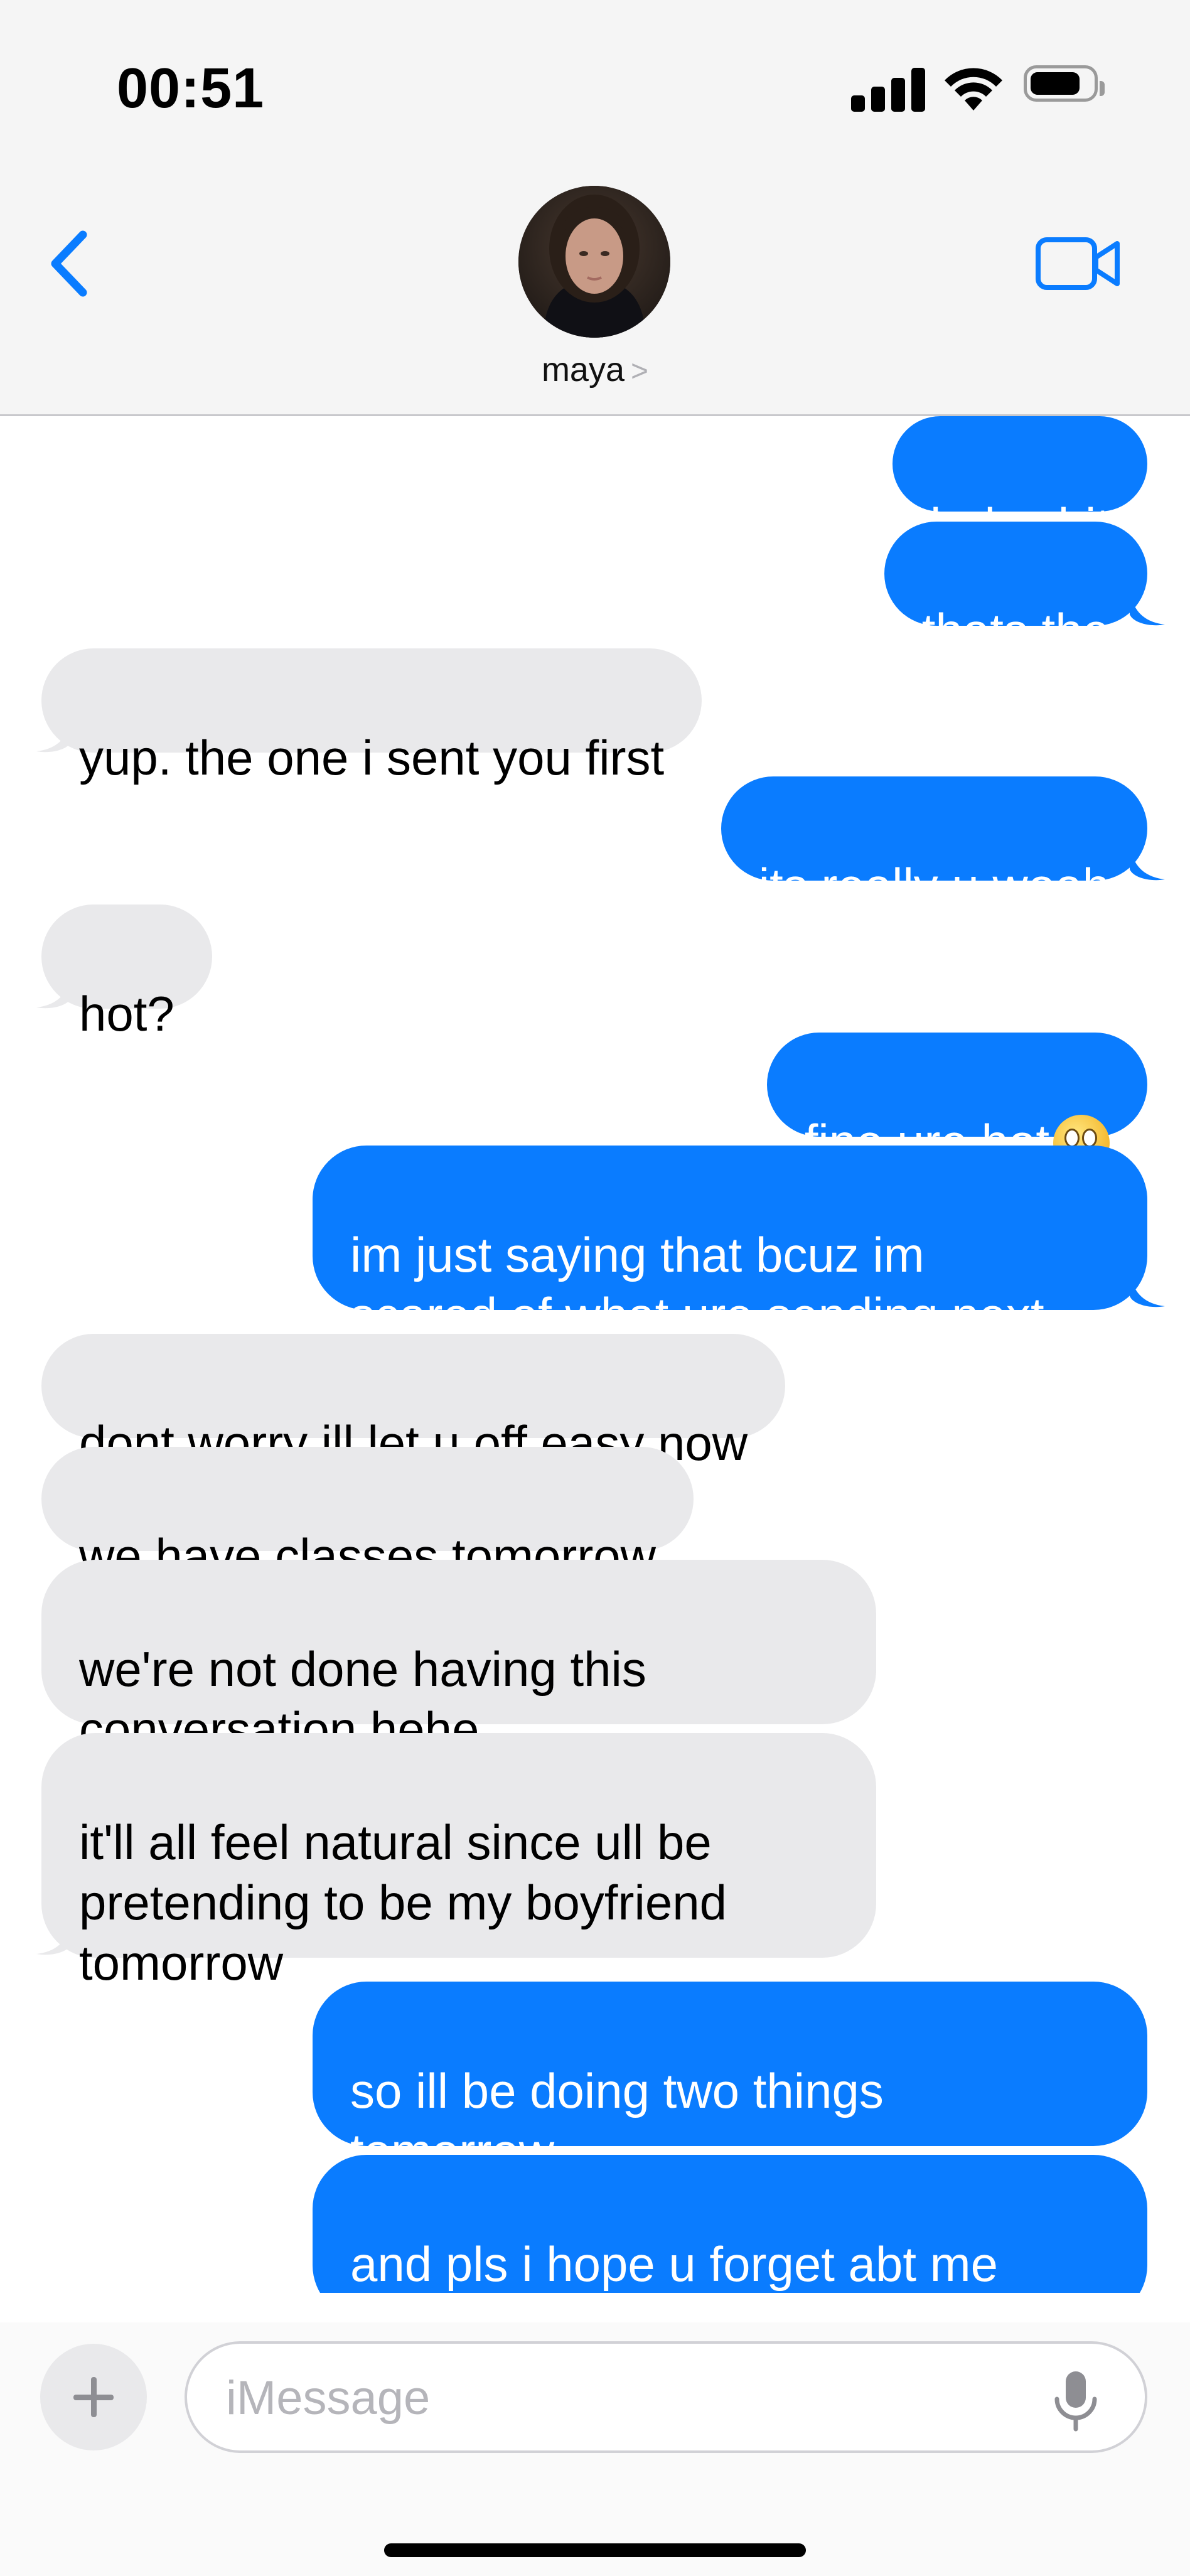 The image size is (1190, 2576). I want to click on message-bubble-sent: holy shit, so click(1020, 484).